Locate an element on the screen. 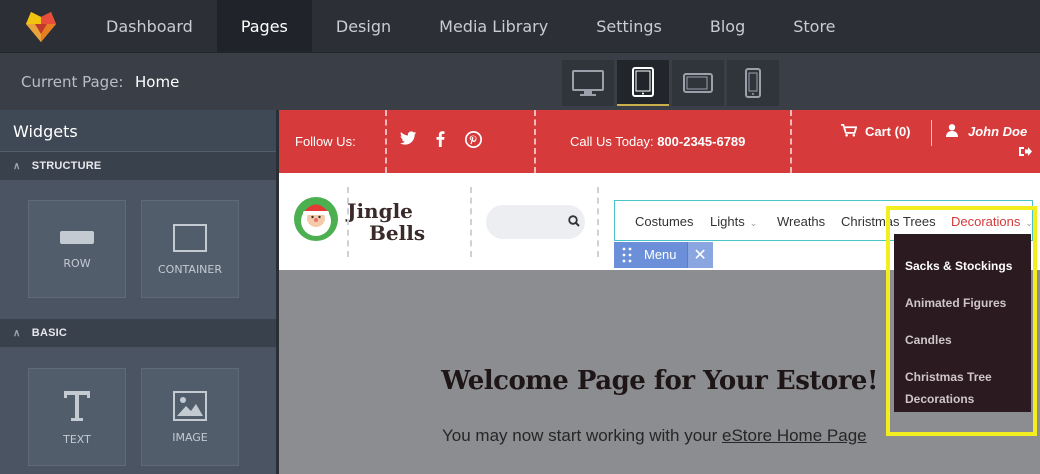 Image resolution: width=1040 pixels, height=474 pixels. cart-link: Cart (0) is located at coordinates (876, 131).